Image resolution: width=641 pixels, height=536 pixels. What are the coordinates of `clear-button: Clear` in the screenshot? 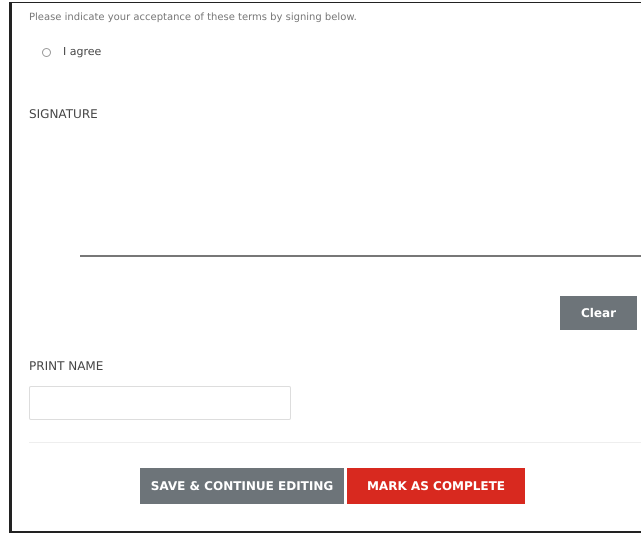 It's located at (598, 313).